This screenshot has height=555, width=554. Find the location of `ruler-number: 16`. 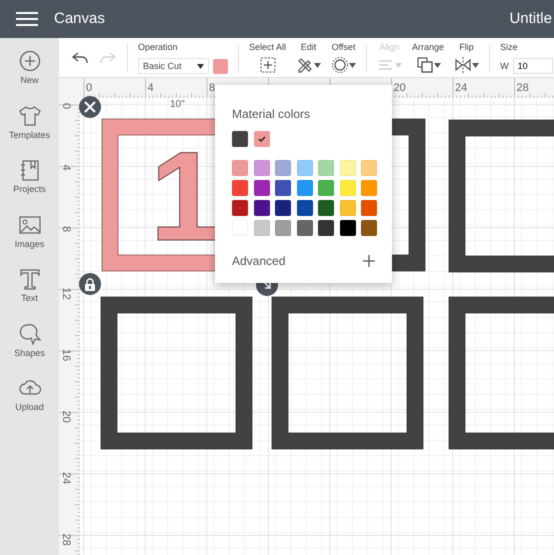

ruler-number: 16 is located at coordinates (66, 355).